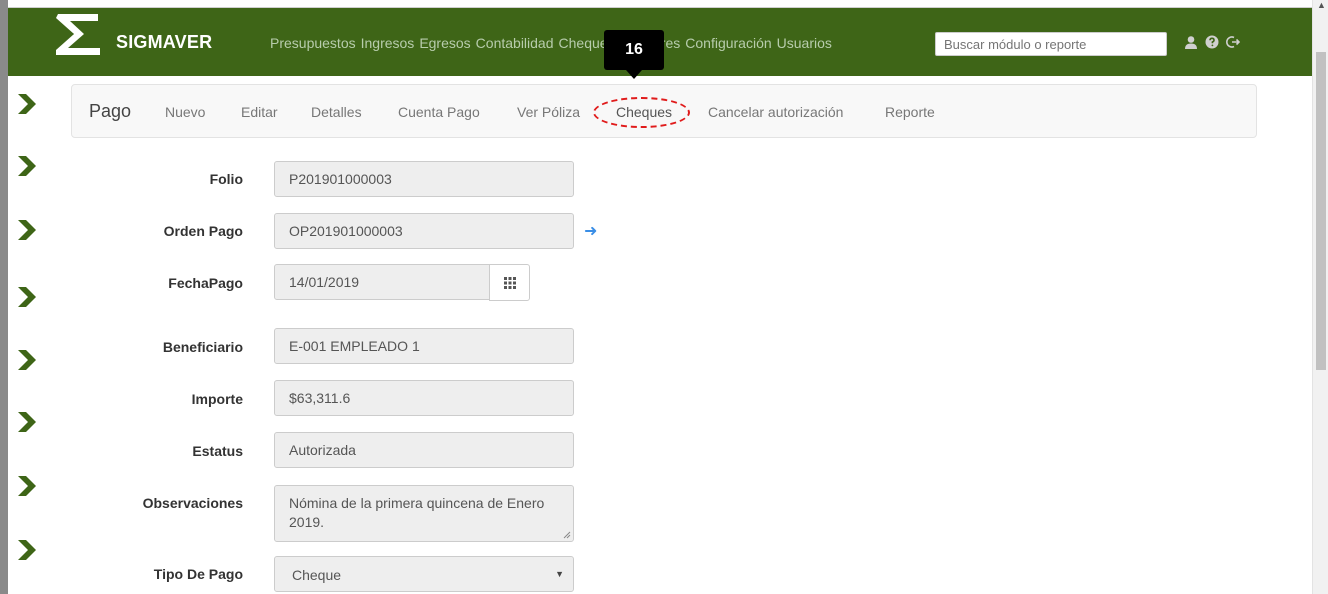 This screenshot has width=1328, height=594. What do you see at coordinates (1321, 5) in the screenshot?
I see `scroll-up-arrow-icon: ▲` at bounding box center [1321, 5].